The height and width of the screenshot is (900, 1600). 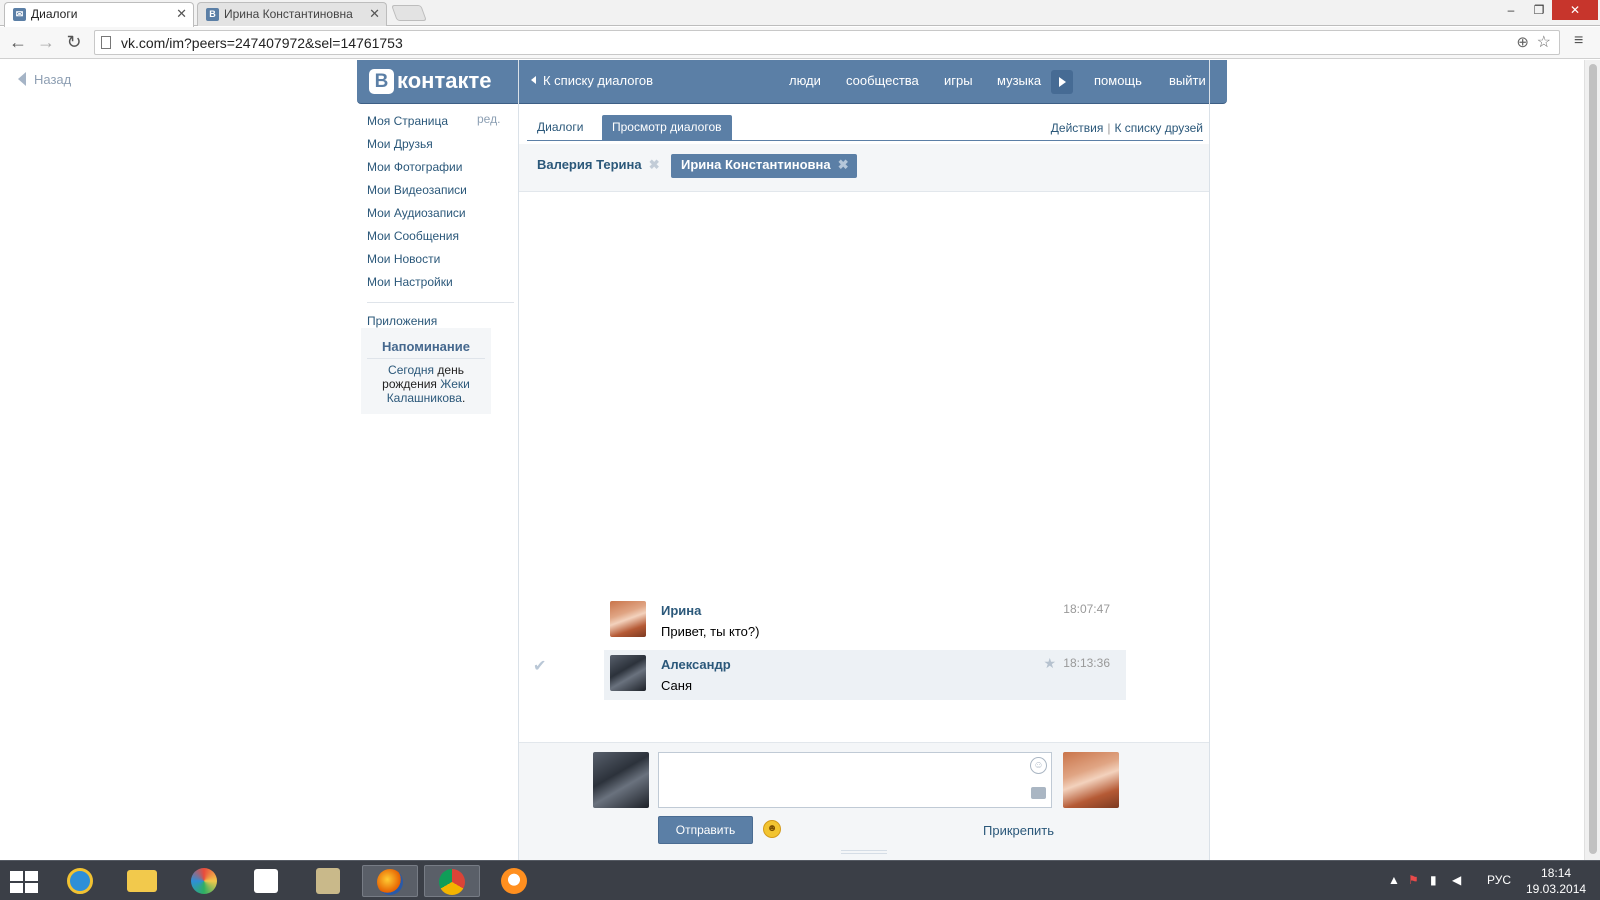 I want to click on my-avatar, so click(x=621, y=780).